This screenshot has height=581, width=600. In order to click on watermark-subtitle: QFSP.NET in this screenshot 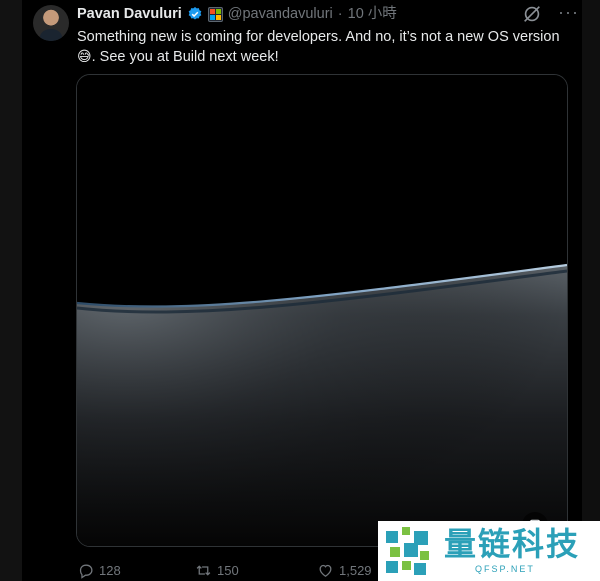, I will do `click(505, 569)`.